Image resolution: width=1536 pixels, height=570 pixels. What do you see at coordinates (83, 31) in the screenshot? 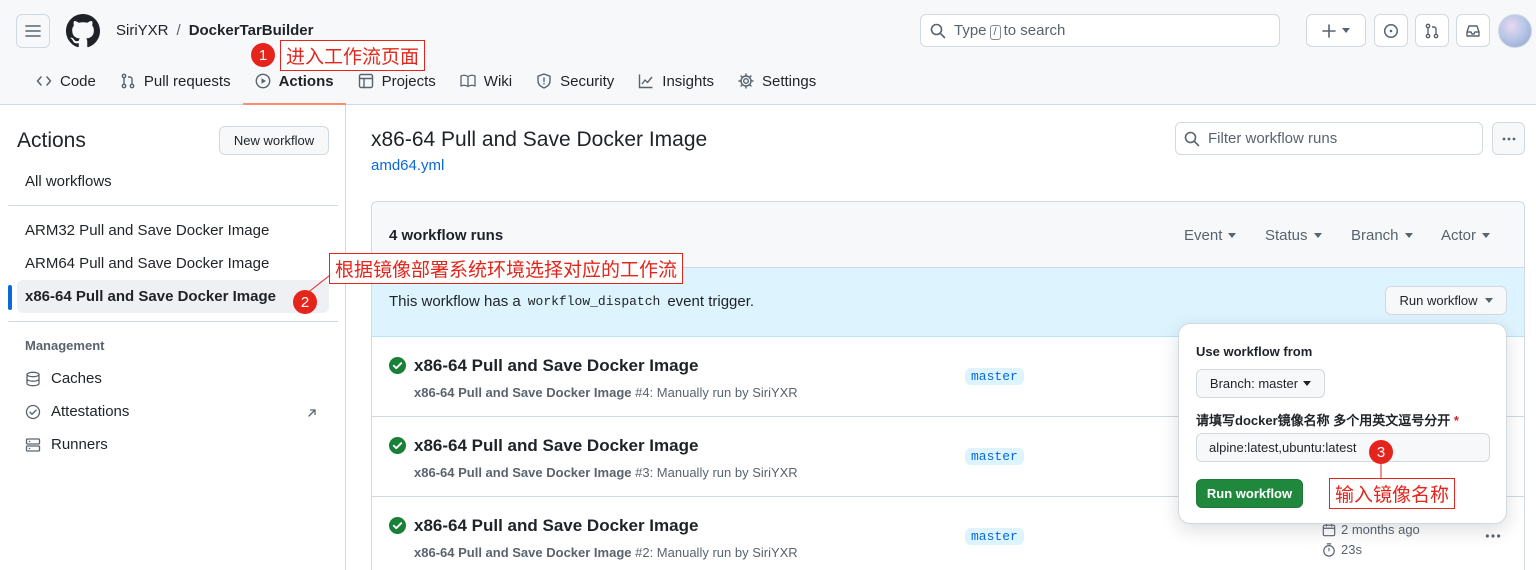
I see `github-logo-icon` at bounding box center [83, 31].